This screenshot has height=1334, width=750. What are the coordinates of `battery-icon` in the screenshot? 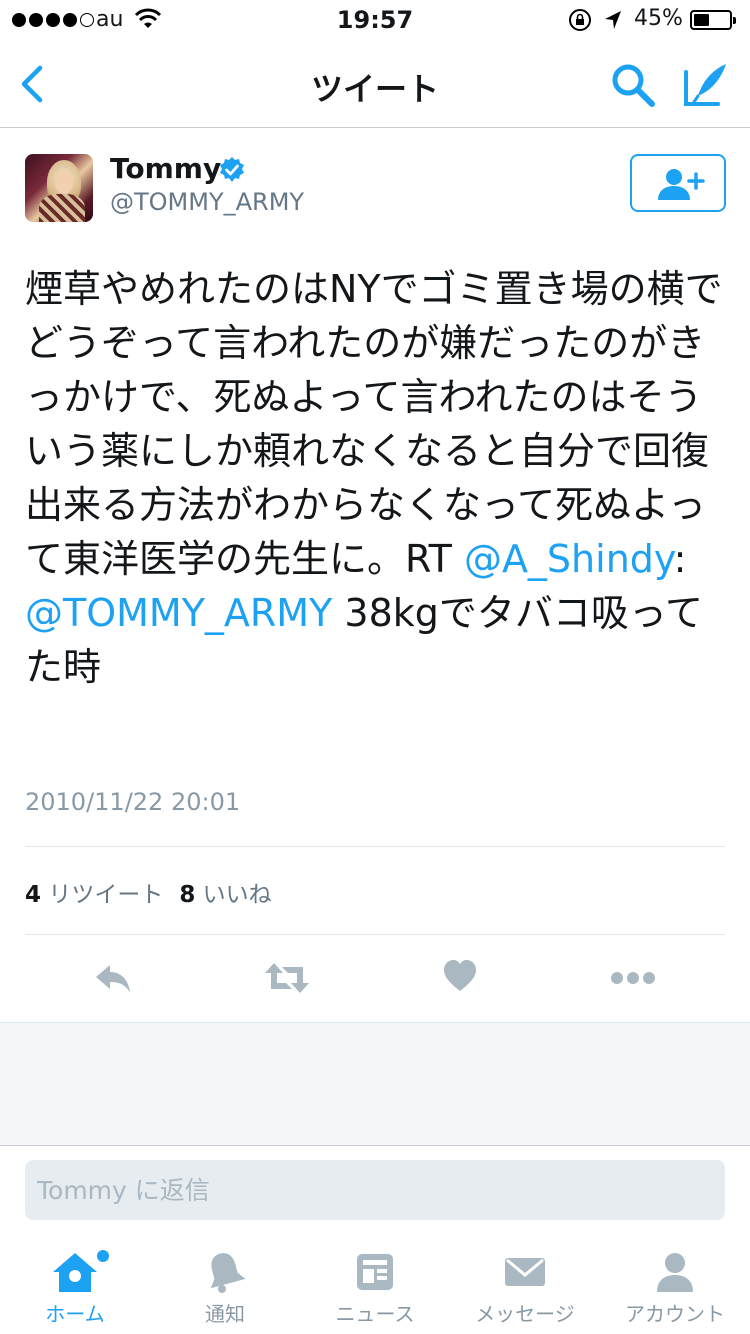 It's located at (713, 20).